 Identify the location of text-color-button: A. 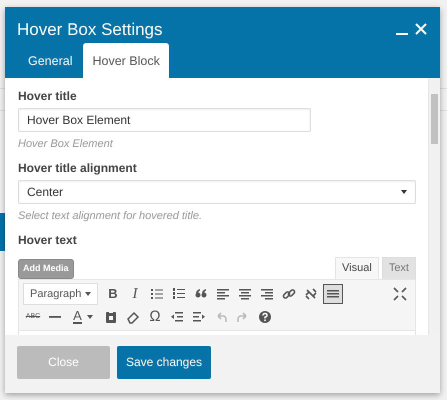
(83, 317).